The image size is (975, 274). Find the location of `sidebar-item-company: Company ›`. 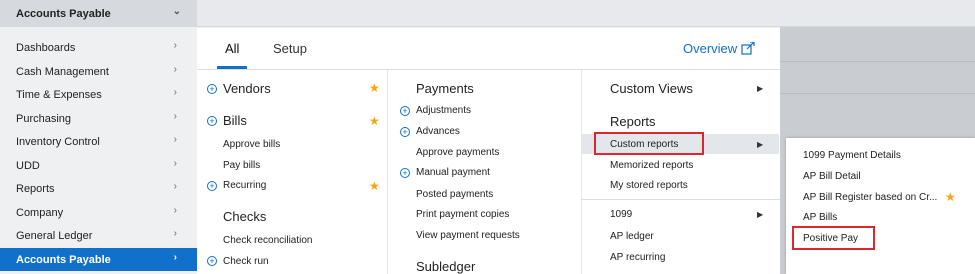

sidebar-item-company: Company › is located at coordinates (98, 212).